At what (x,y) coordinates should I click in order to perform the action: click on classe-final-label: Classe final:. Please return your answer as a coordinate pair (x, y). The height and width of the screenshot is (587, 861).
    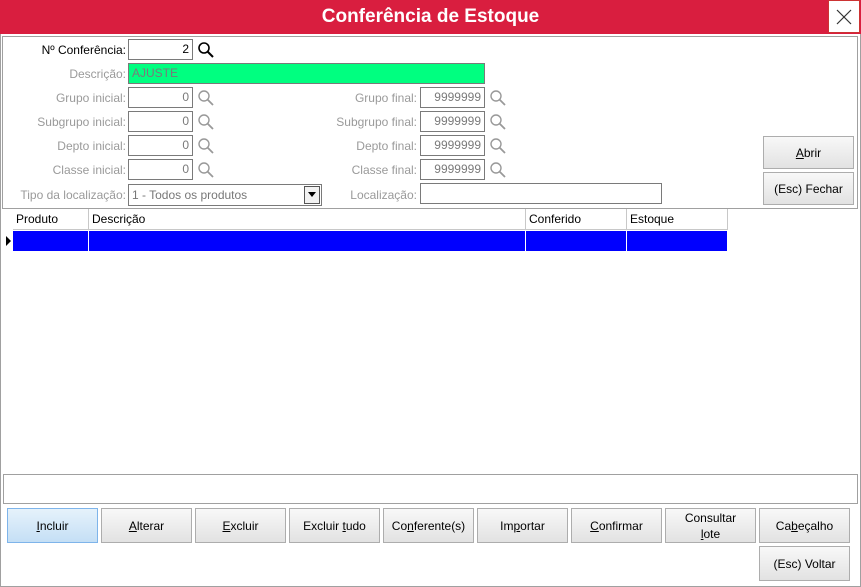
    Looking at the image, I should click on (384, 170).